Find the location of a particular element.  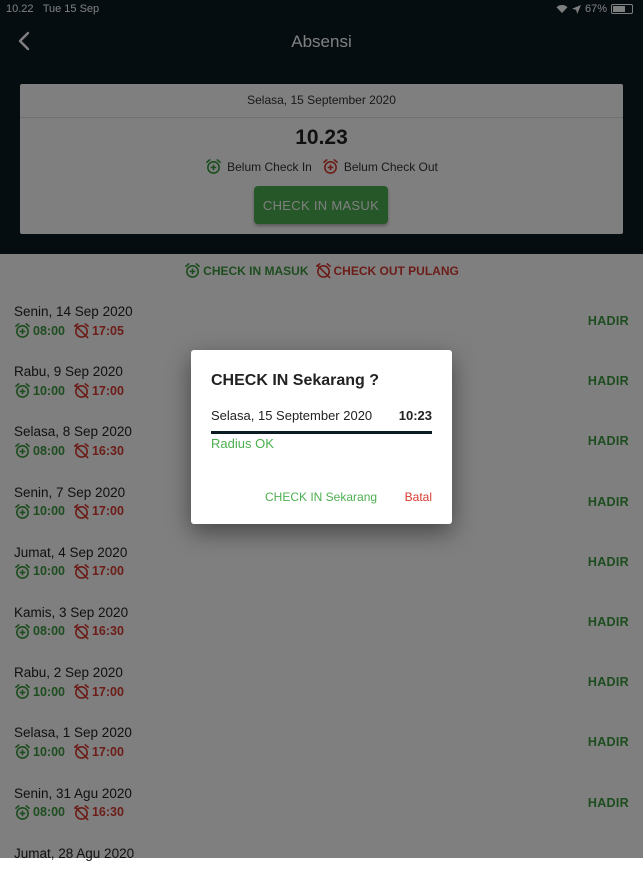

cancel-button: Batal is located at coordinates (418, 497).